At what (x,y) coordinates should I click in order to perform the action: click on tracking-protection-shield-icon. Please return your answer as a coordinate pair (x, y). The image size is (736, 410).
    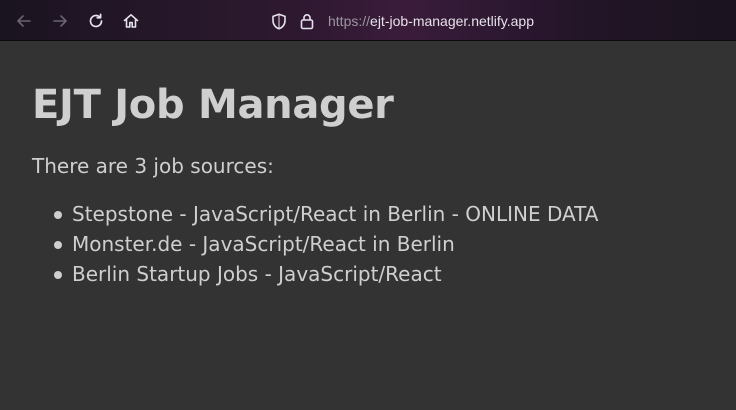
    Looking at the image, I should click on (279, 21).